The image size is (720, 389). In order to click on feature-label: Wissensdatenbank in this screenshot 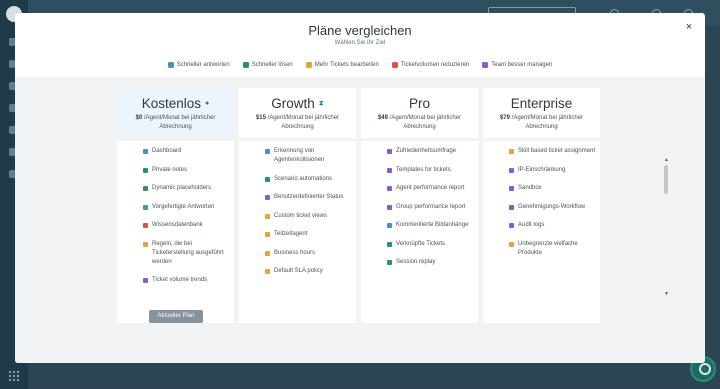, I will do `click(177, 225)`.